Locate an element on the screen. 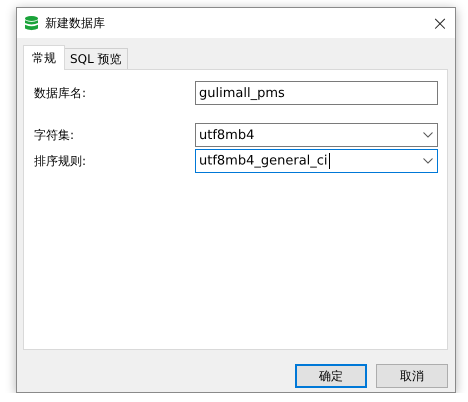 The image size is (468, 402). dropdown-field: utf8mb4 is located at coordinates (316, 135).